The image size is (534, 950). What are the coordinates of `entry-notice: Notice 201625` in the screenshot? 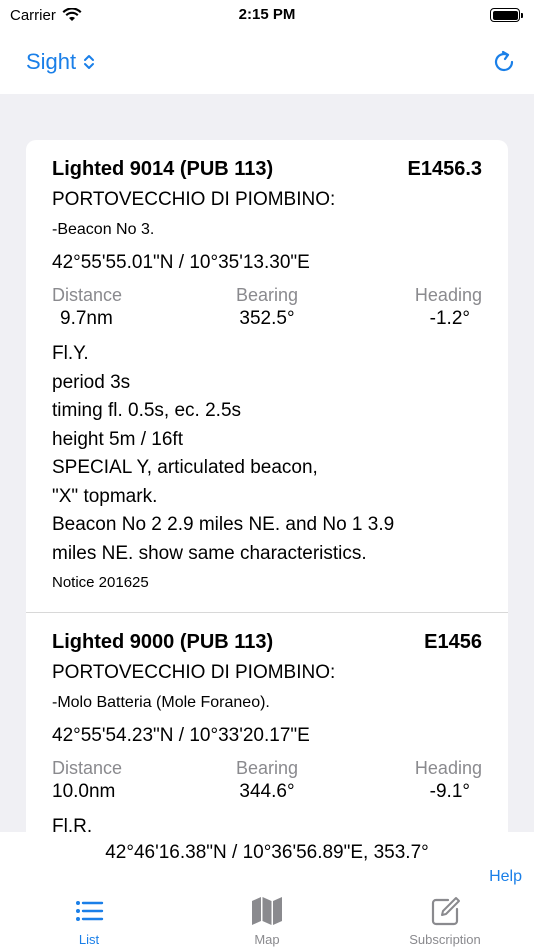 It's located at (100, 582).